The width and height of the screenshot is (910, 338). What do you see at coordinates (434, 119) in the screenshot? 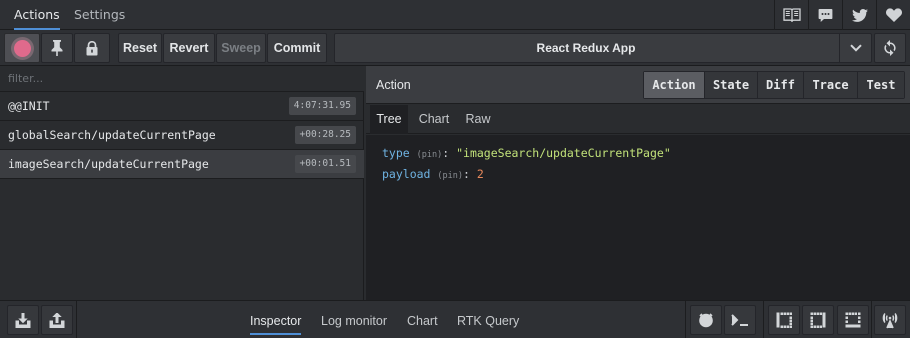
I see `subtab-chart: Chart` at bounding box center [434, 119].